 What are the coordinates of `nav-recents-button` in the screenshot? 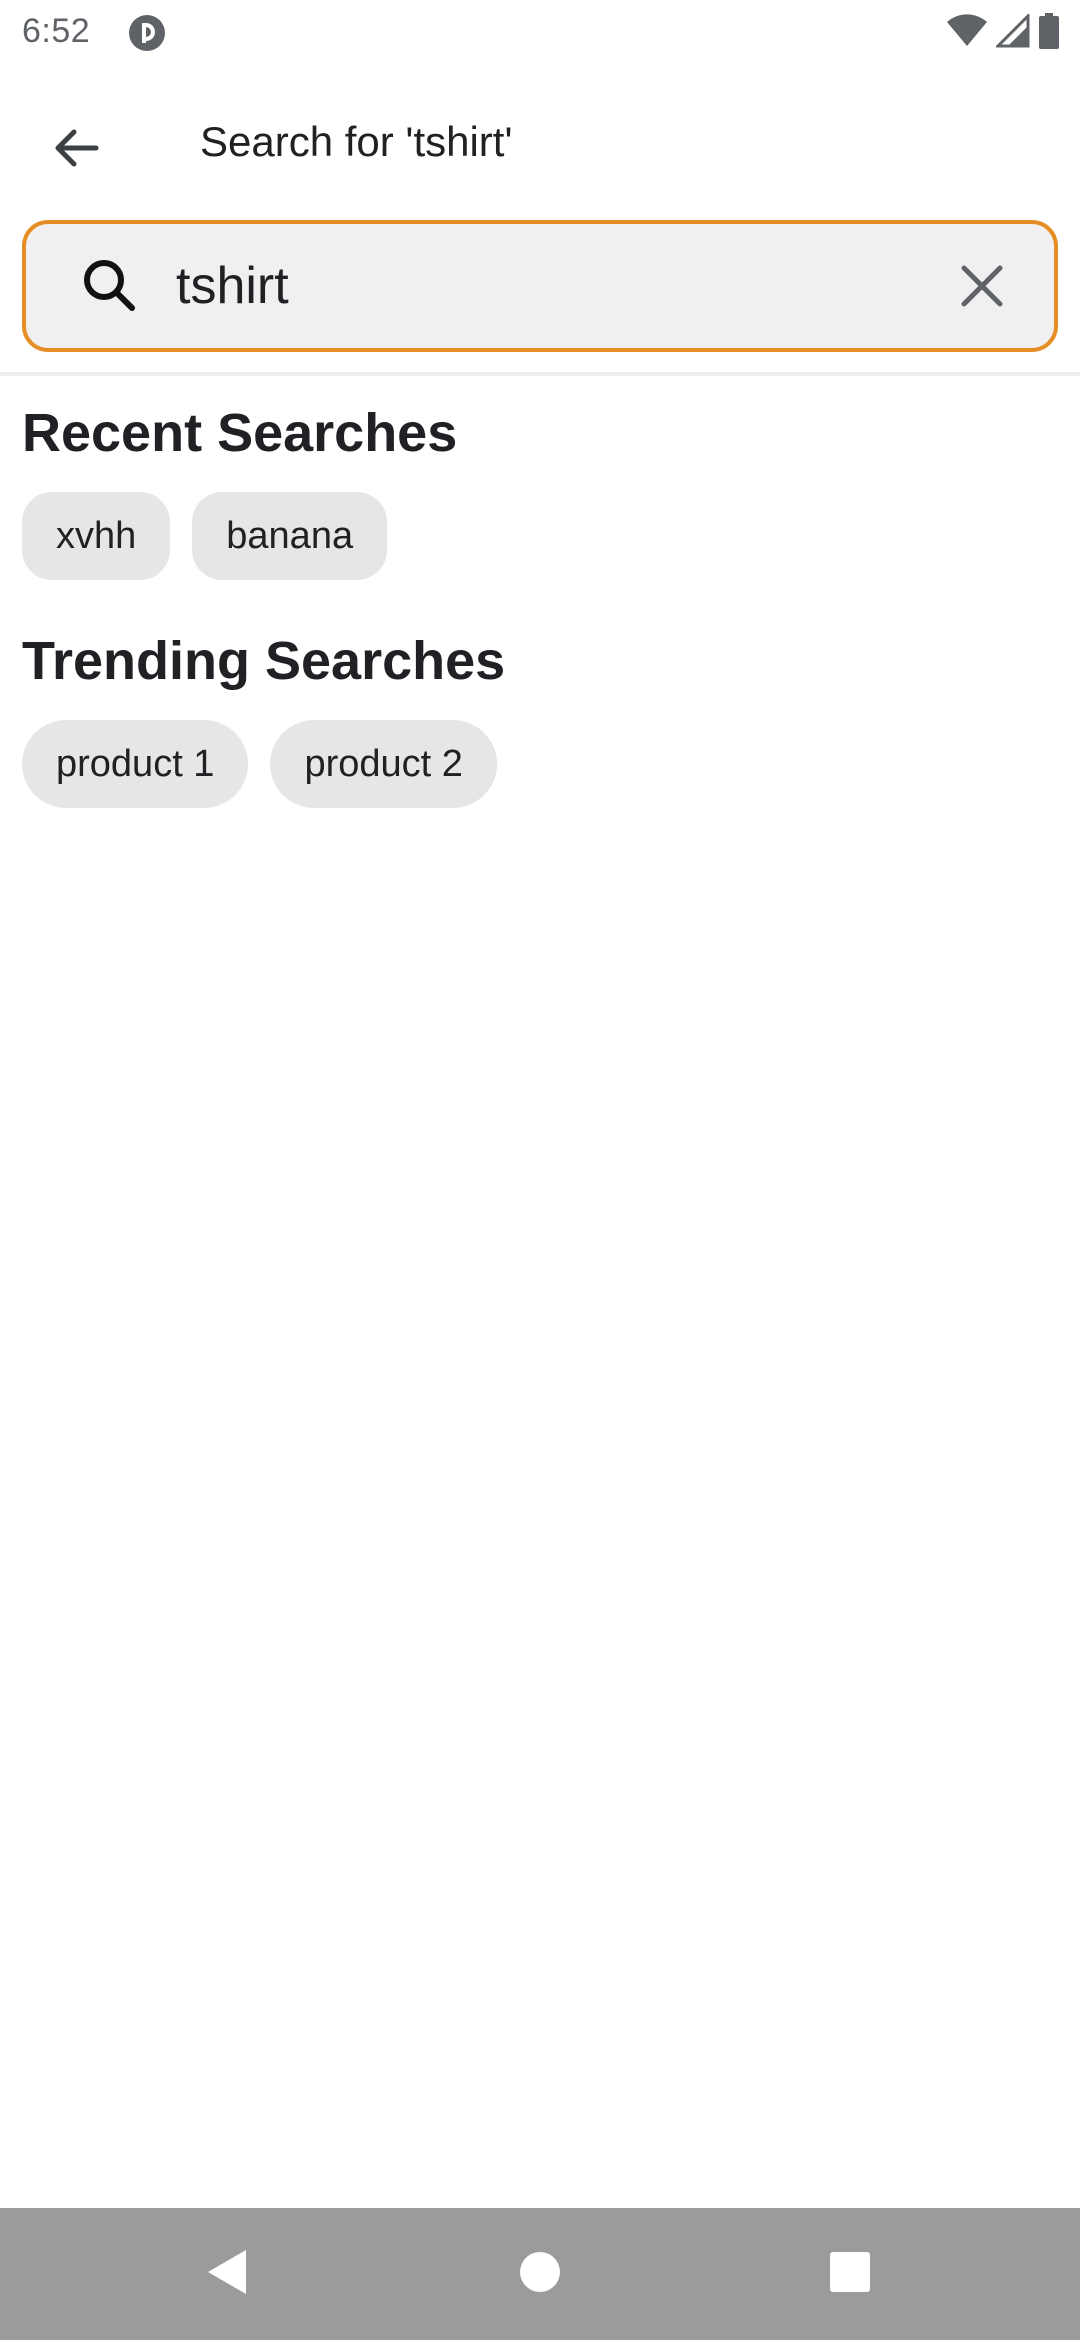 It's located at (850, 2274).